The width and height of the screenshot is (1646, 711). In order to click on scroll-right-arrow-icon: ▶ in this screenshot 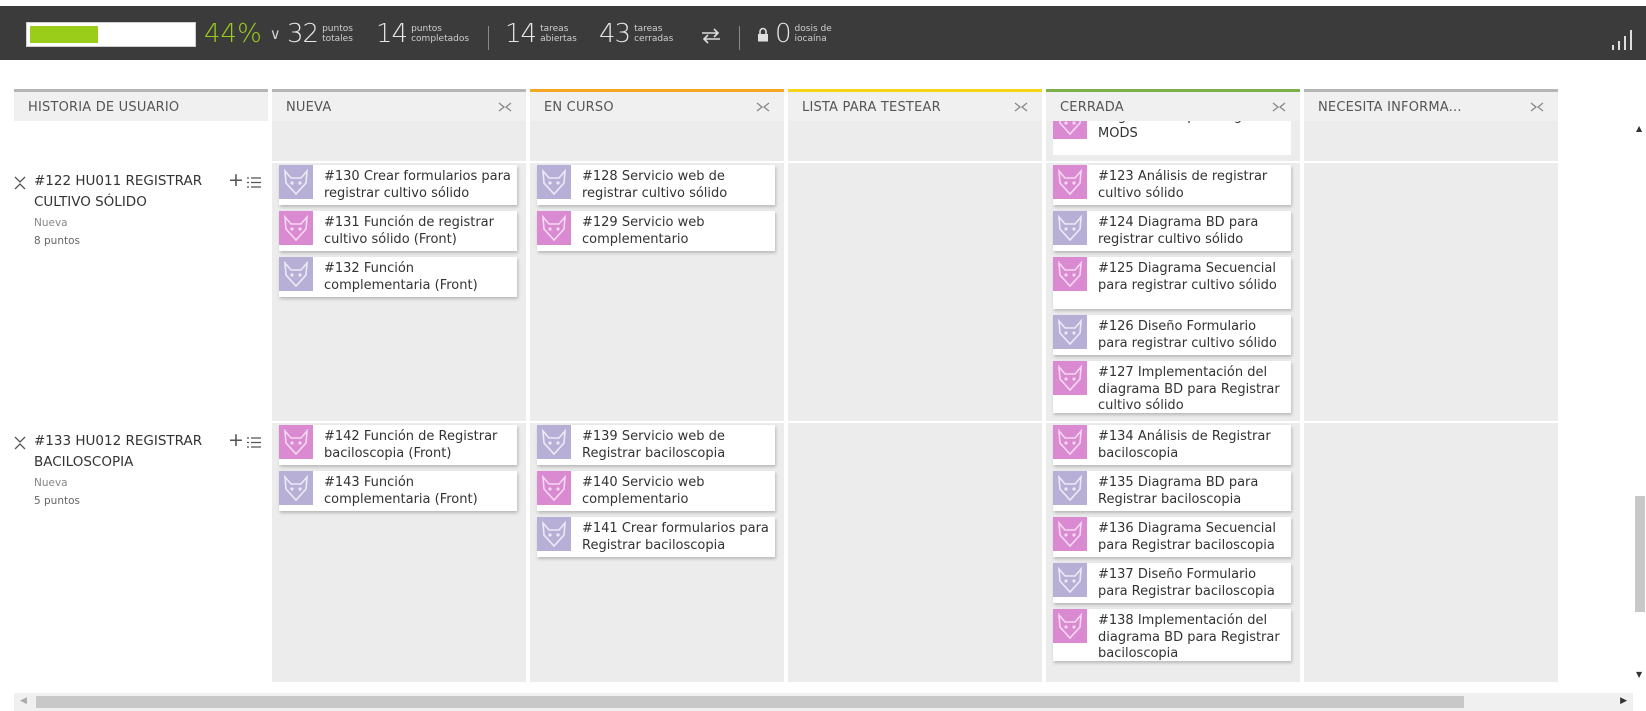, I will do `click(1623, 701)`.